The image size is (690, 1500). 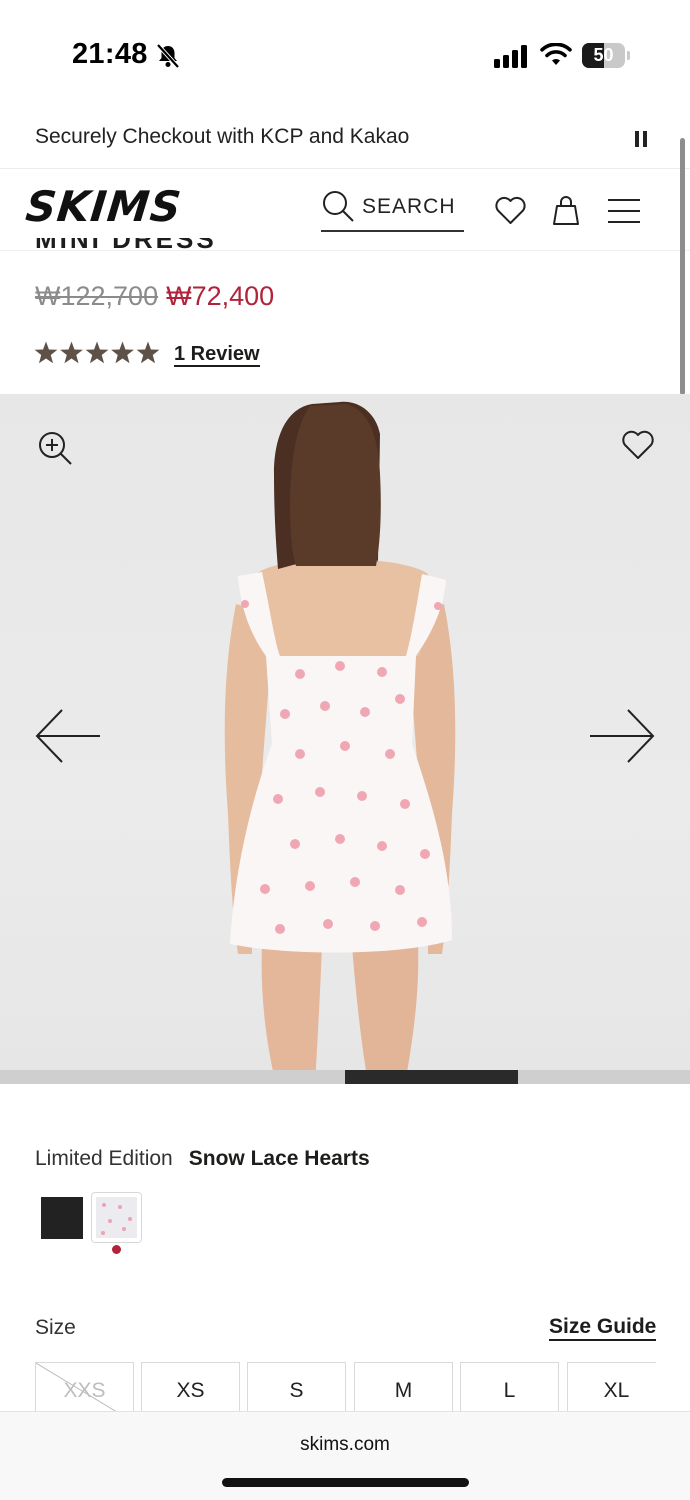 I want to click on announcement-bar: Securely Checkout with KCP and Kakao, so click(x=345, y=137).